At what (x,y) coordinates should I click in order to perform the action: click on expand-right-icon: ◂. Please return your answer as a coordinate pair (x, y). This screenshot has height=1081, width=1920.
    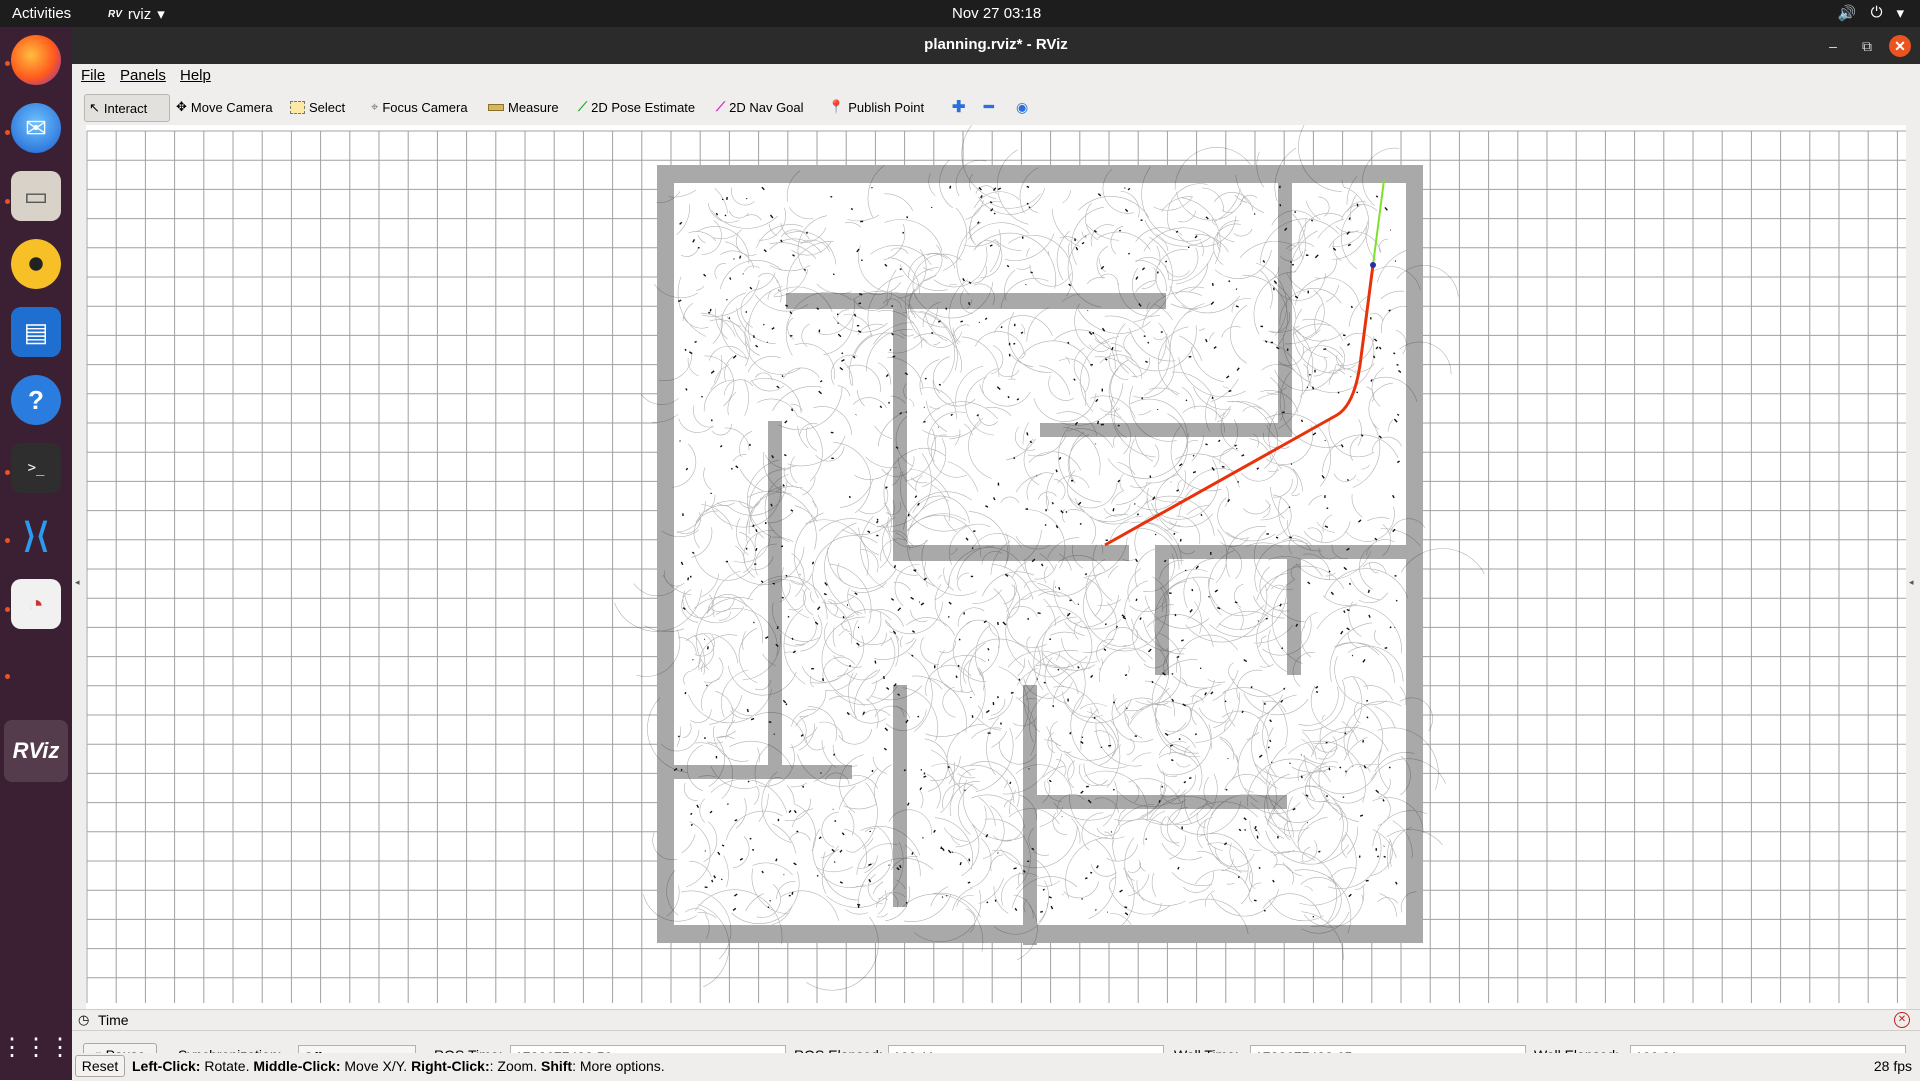
    Looking at the image, I should click on (1911, 582).